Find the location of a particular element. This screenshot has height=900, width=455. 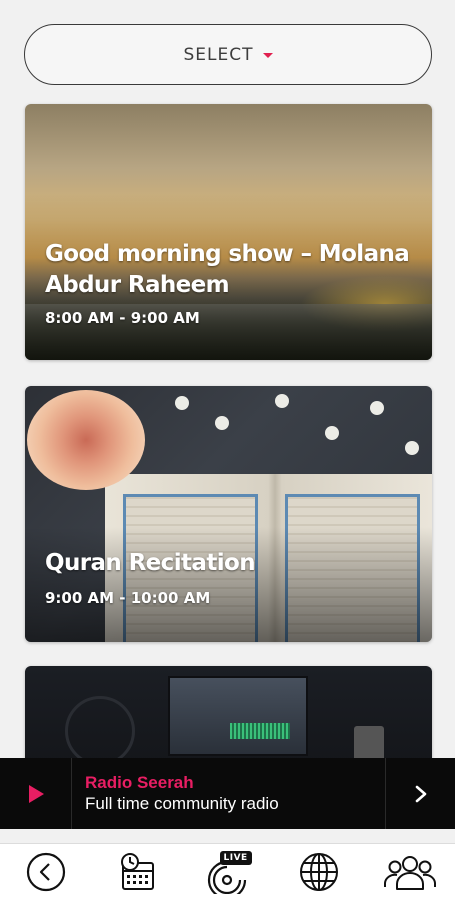

globe-icon is located at coordinates (318, 872).